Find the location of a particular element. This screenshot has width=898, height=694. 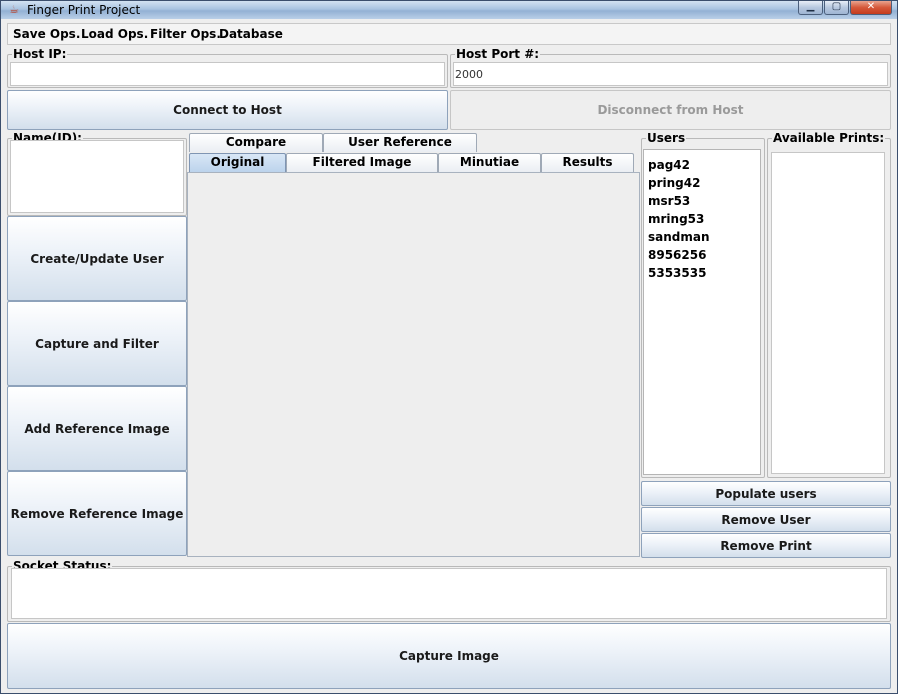

users-label: Users is located at coordinates (666, 138).